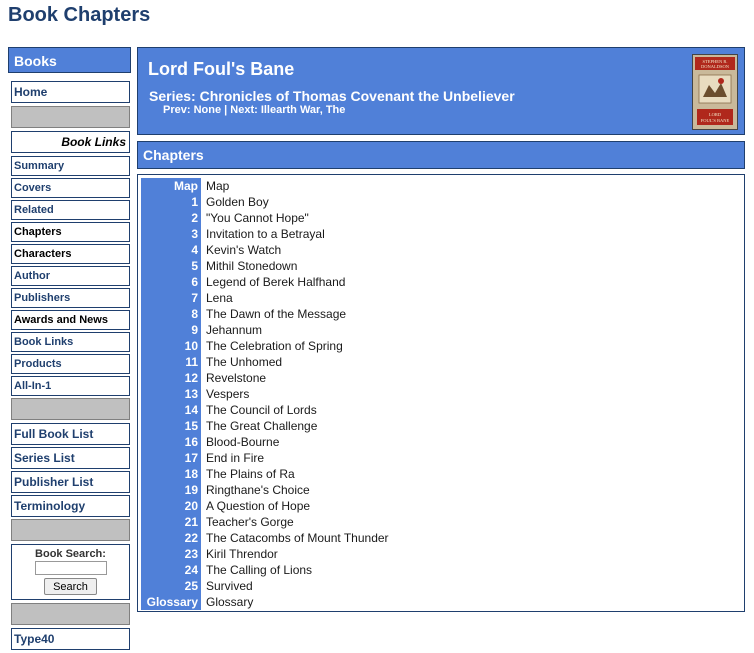 This screenshot has width=754, height=653. What do you see at coordinates (171, 330) in the screenshot?
I see `chapter-number: 9` at bounding box center [171, 330].